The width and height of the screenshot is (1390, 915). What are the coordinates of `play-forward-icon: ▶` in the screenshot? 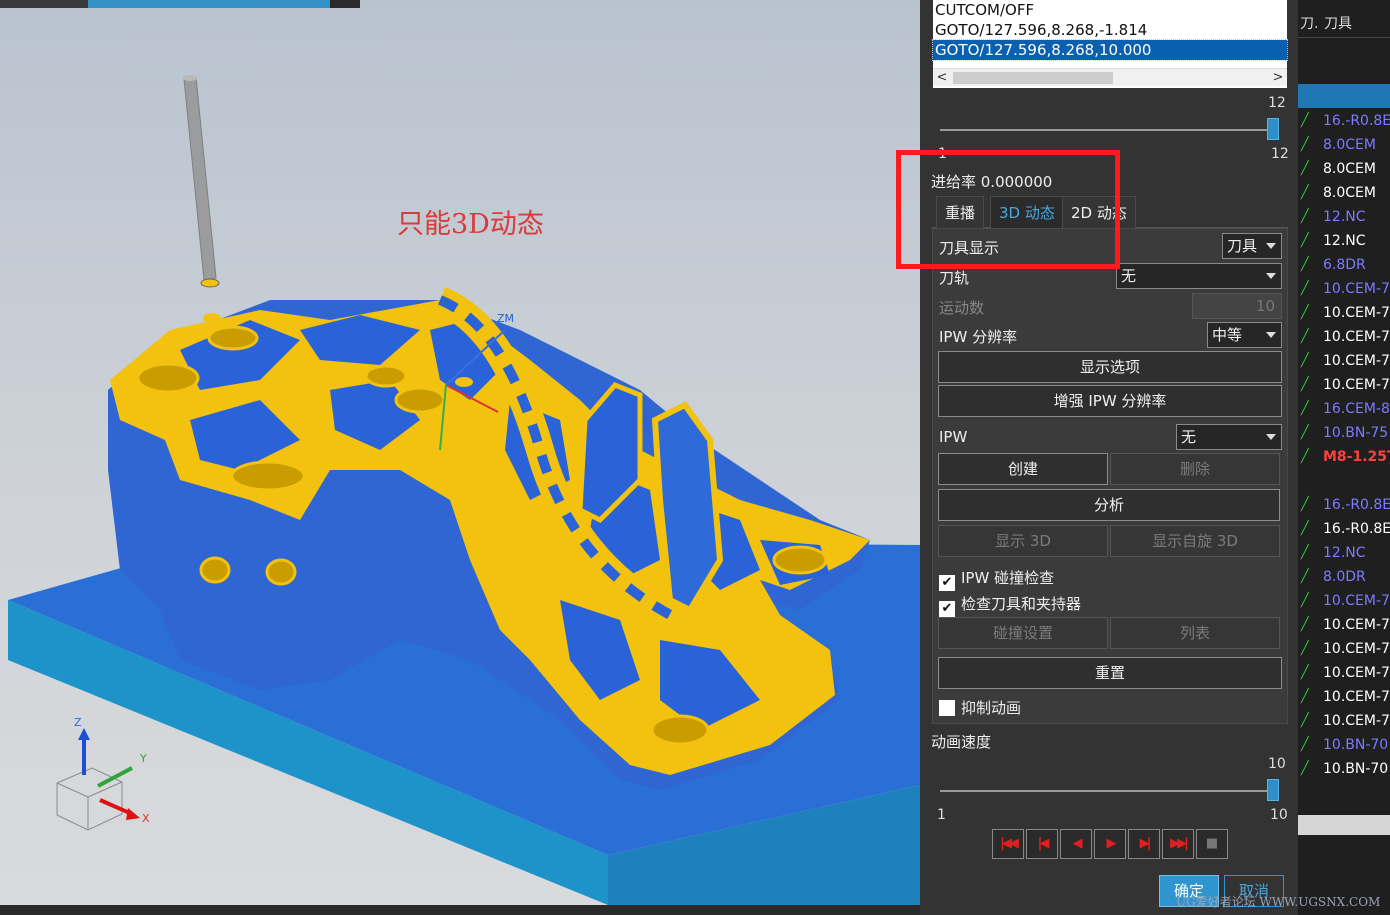 It's located at (1110, 844).